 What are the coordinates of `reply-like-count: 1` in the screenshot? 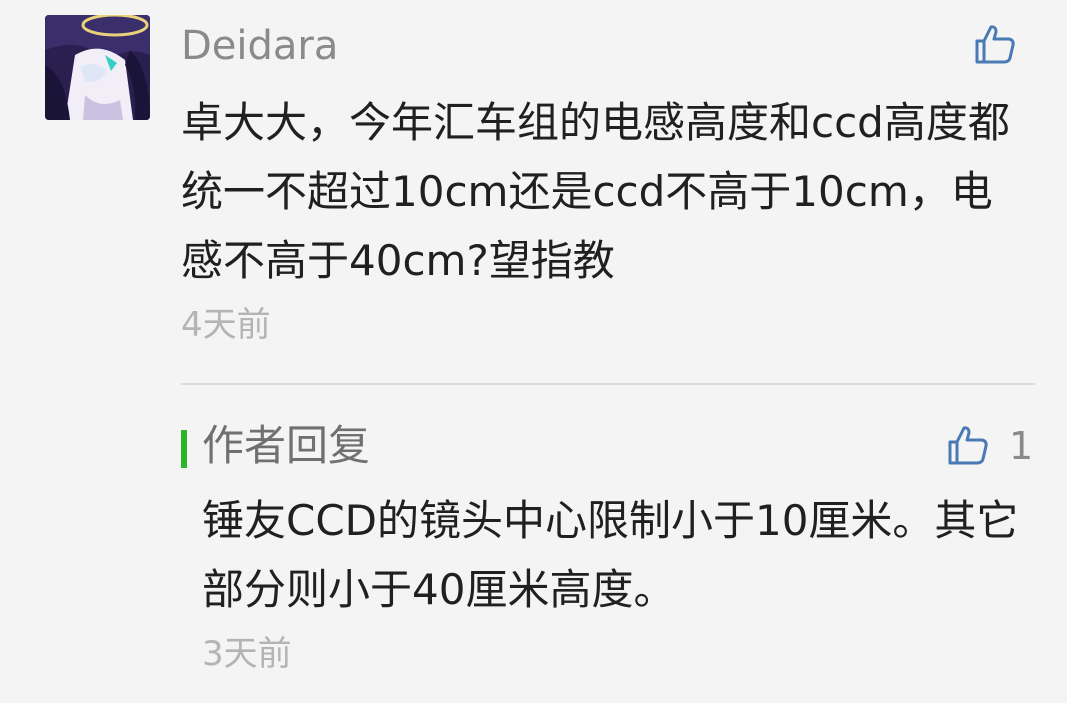 It's located at (1021, 446).